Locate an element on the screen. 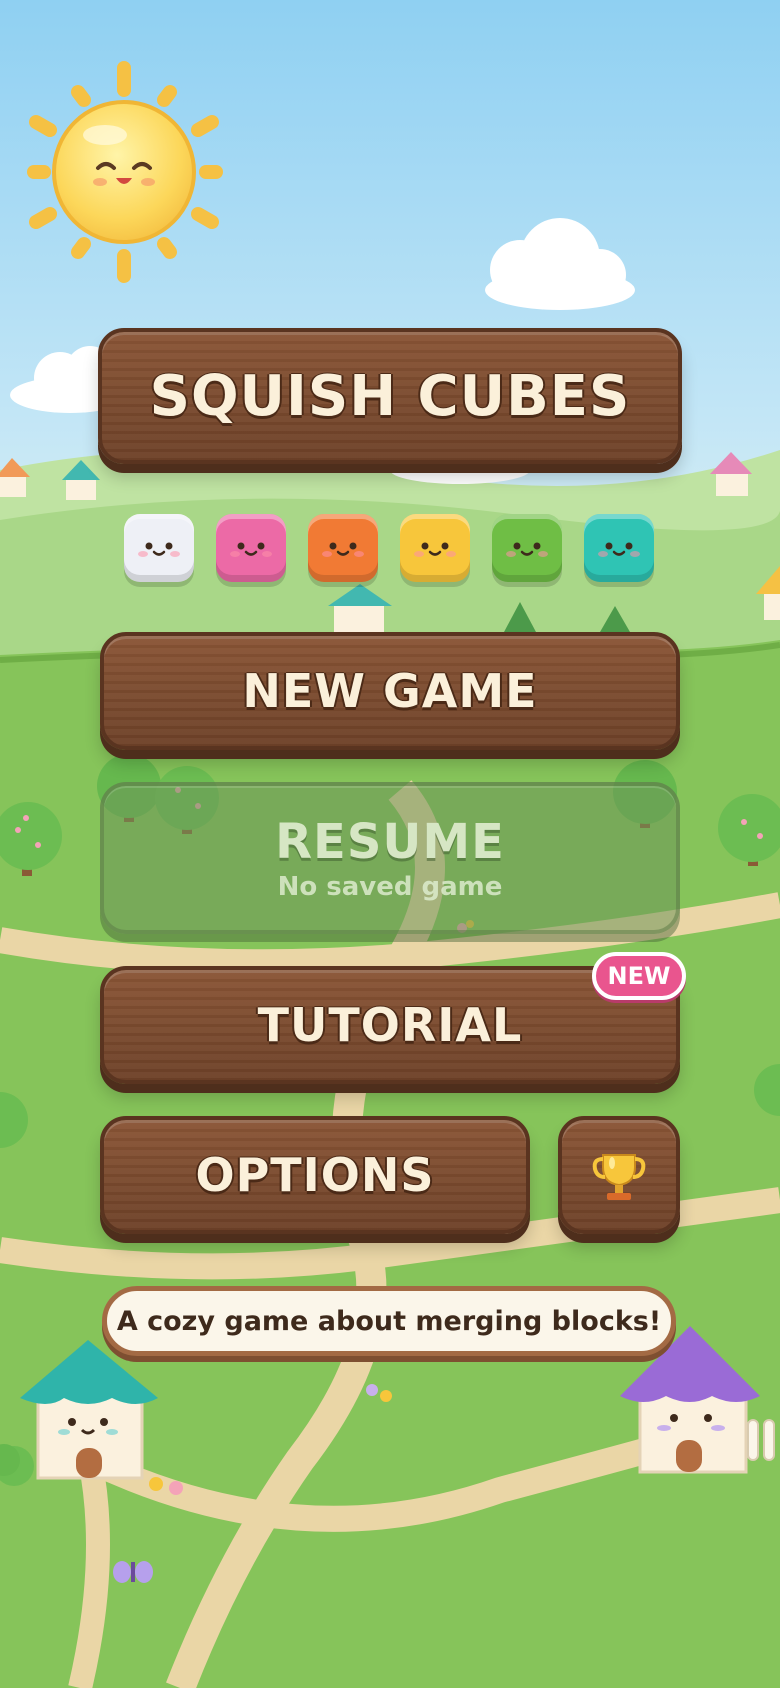 This screenshot has height=1688, width=780. resume-status: No saved game is located at coordinates (390, 887).